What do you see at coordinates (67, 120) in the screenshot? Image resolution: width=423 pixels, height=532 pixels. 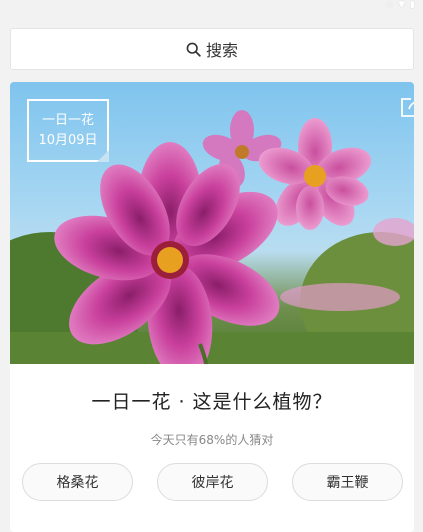 I see `stamp-title: 一日一花` at bounding box center [67, 120].